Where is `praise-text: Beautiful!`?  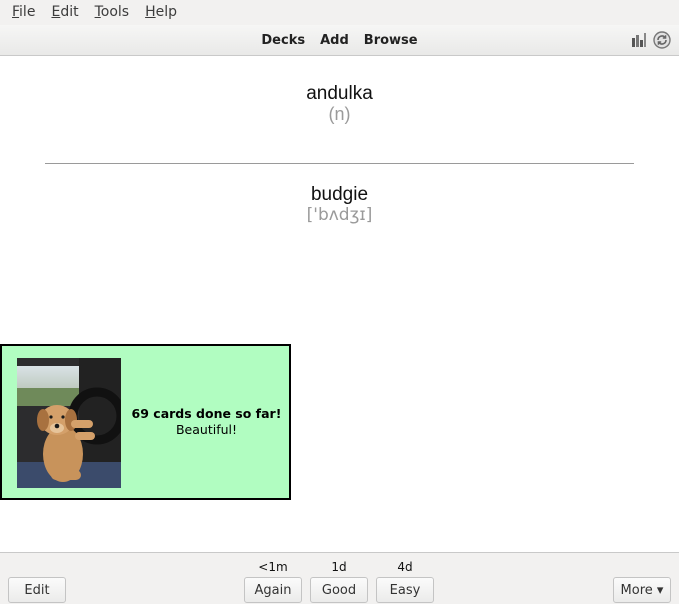 praise-text: Beautiful! is located at coordinates (206, 429).